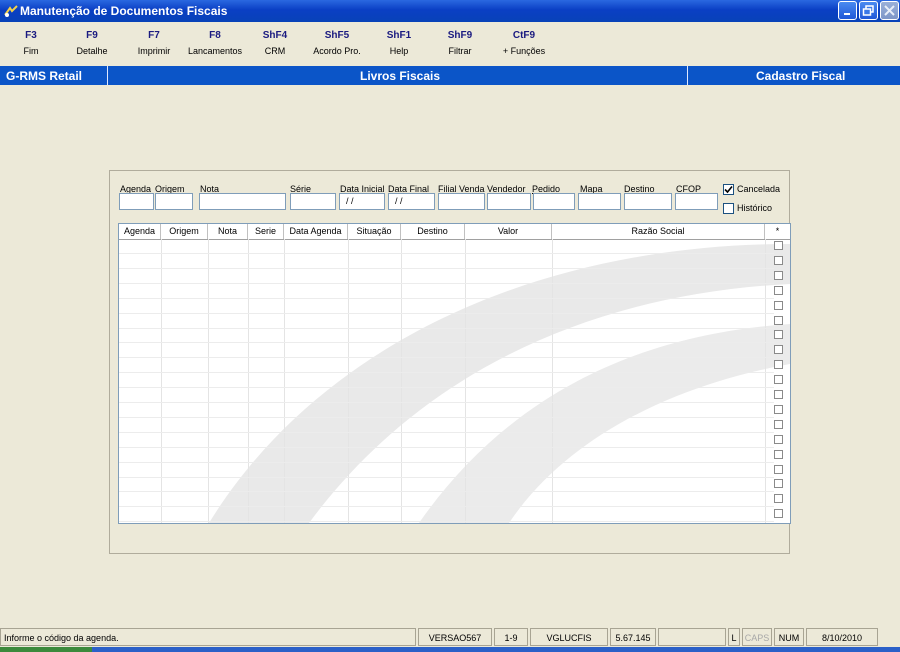 The width and height of the screenshot is (900, 652). What do you see at coordinates (266, 231) in the screenshot?
I see `col-serie: Serie` at bounding box center [266, 231].